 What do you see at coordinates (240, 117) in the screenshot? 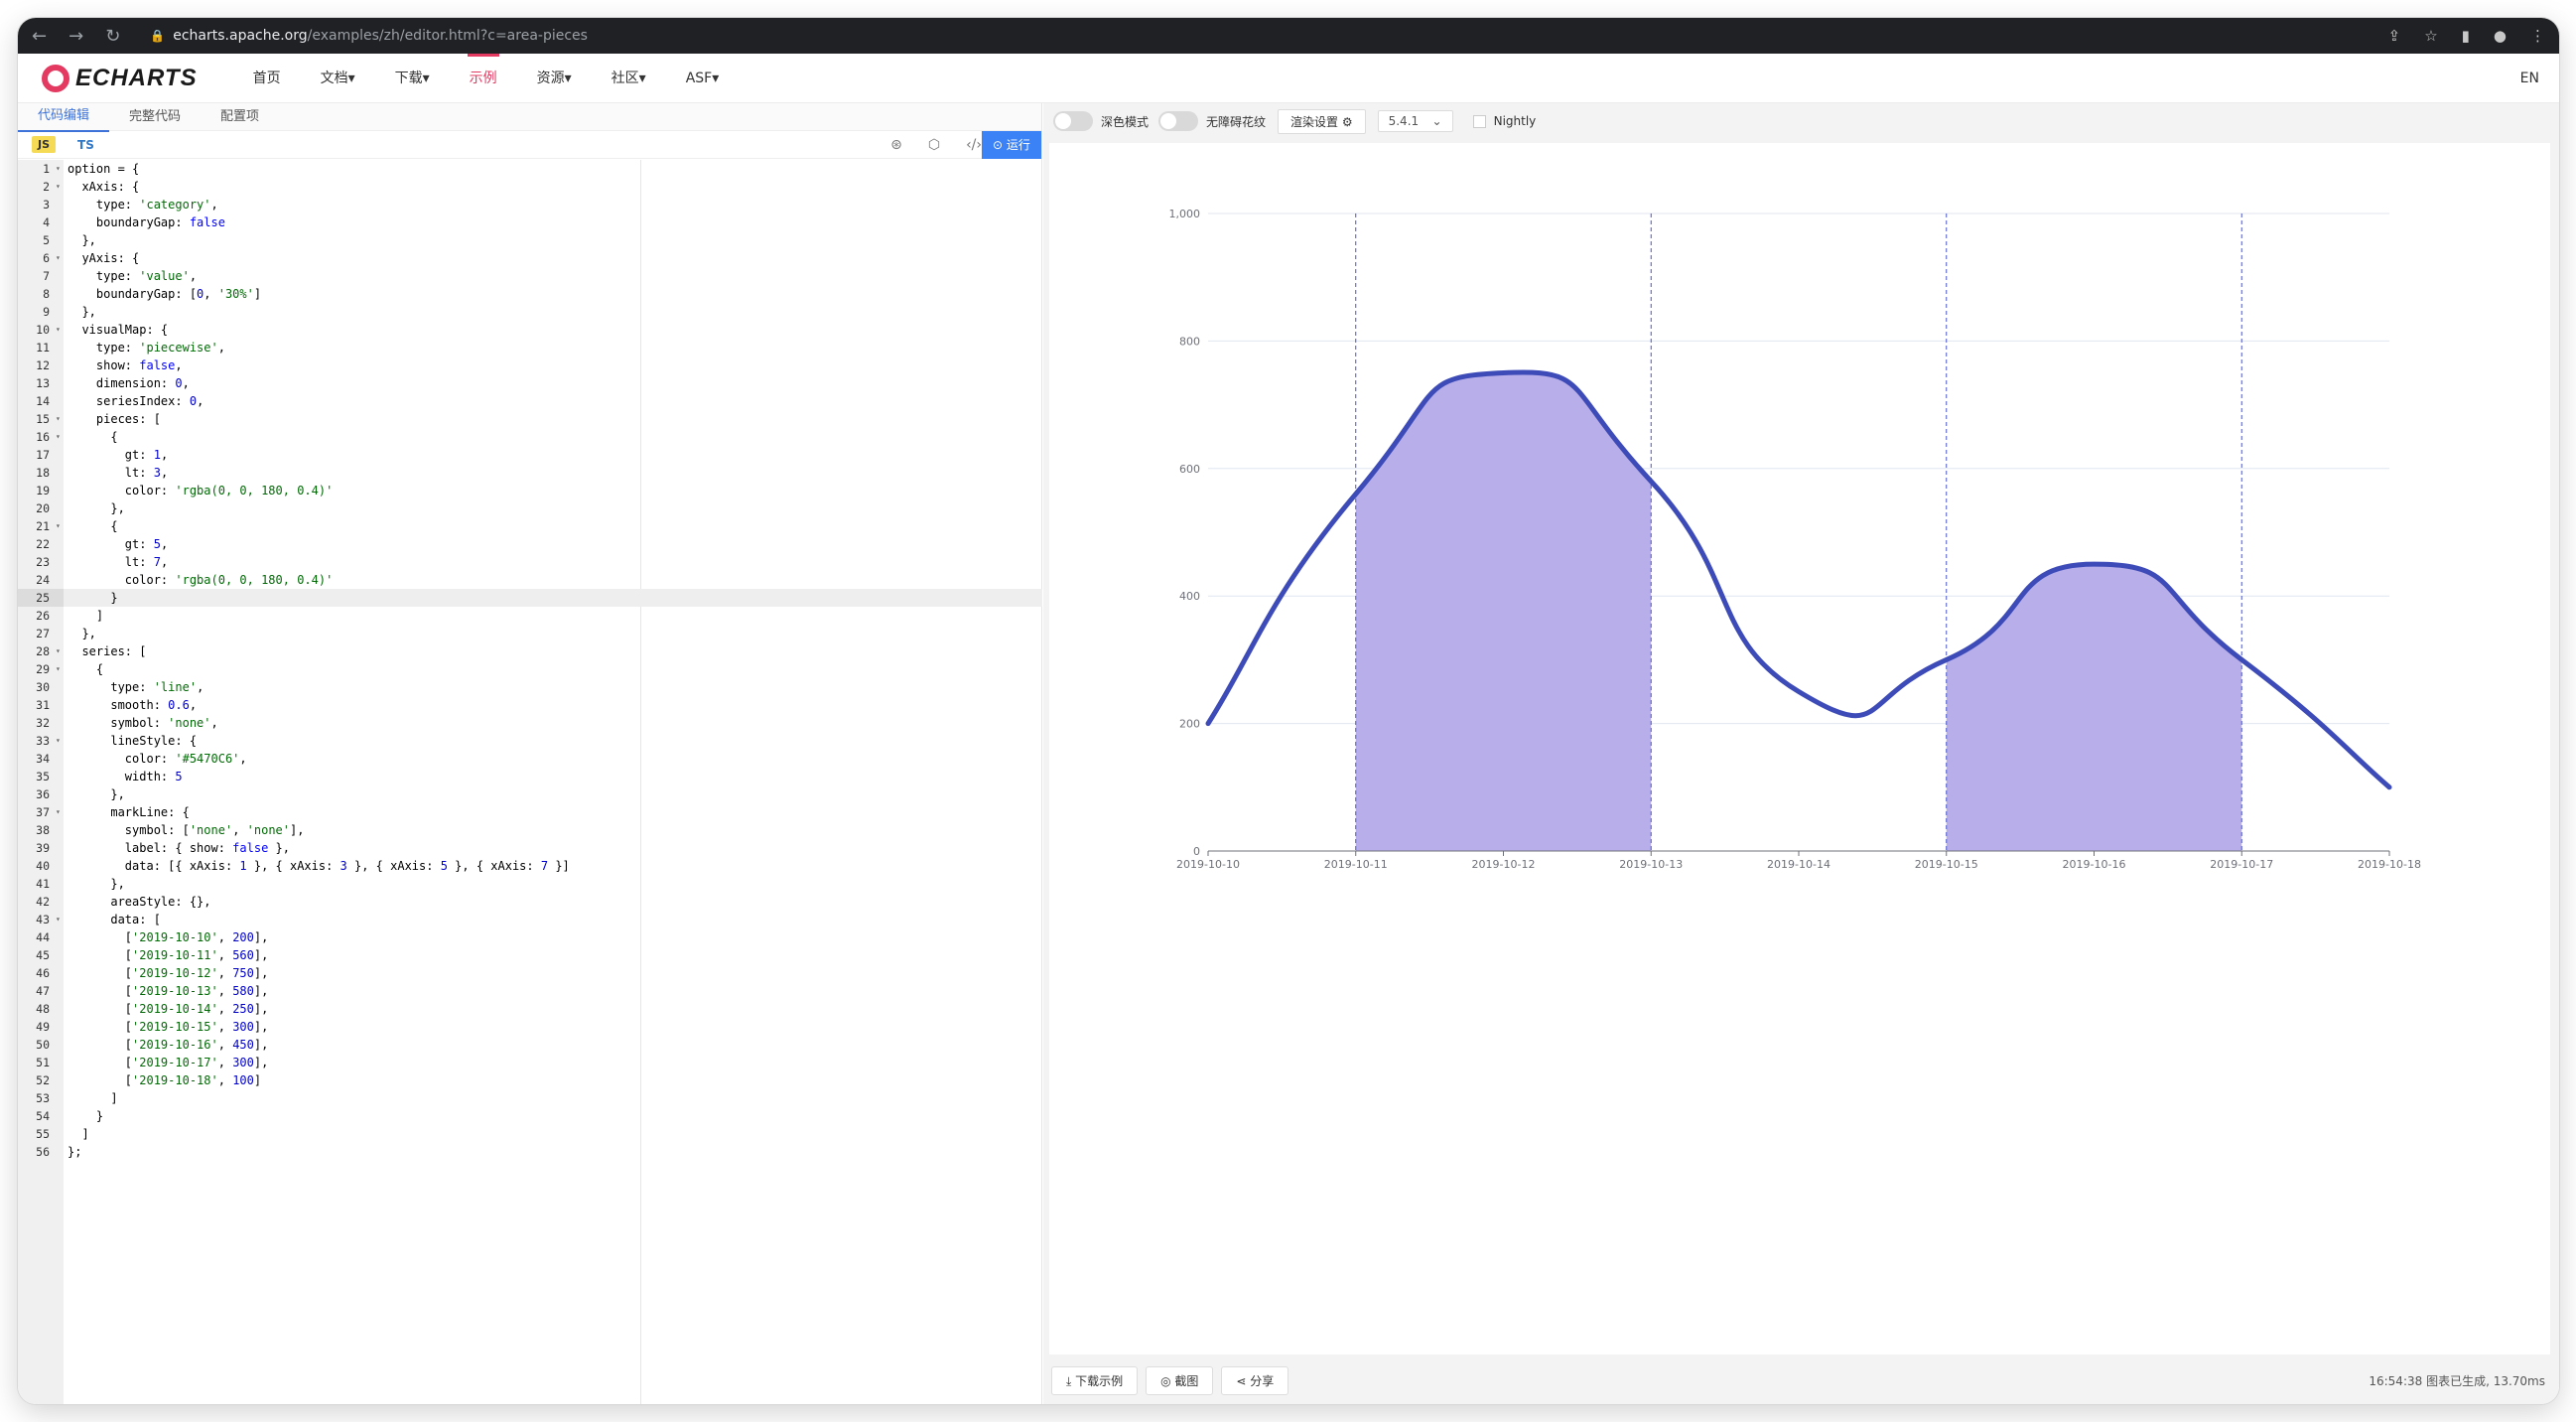
I see `tab-options: 配置项` at bounding box center [240, 117].